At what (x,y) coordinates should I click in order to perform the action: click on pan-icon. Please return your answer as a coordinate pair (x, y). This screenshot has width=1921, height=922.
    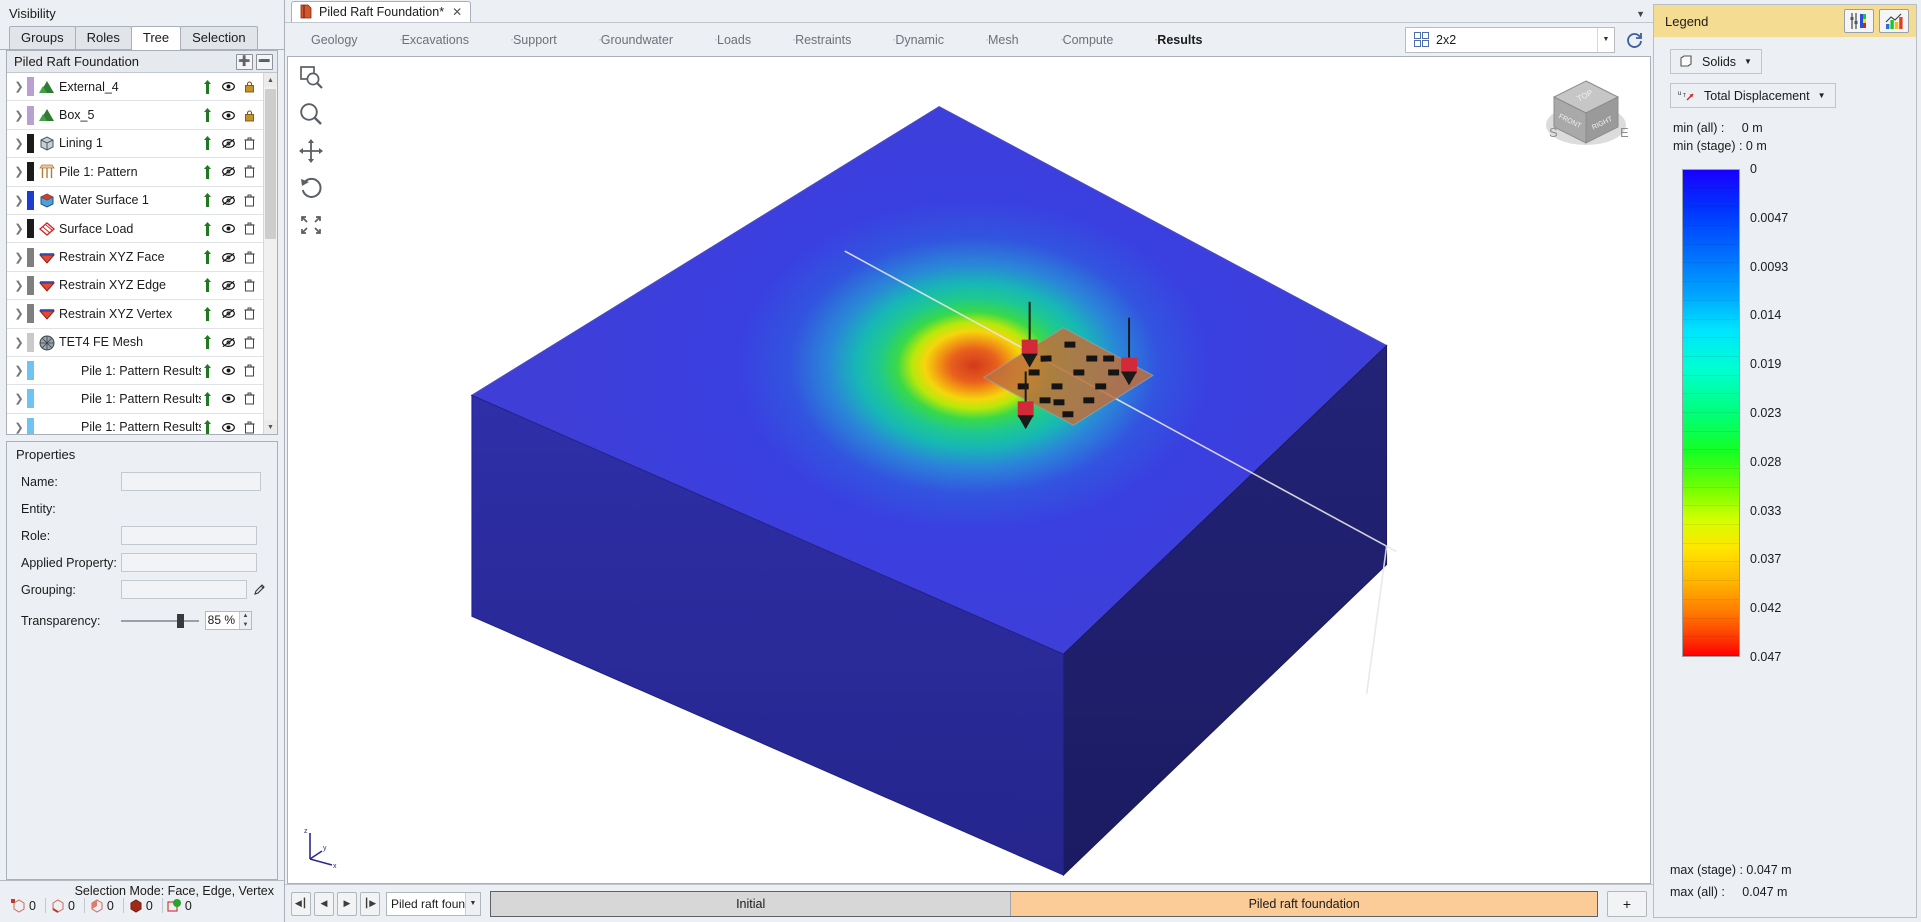
    Looking at the image, I should click on (311, 151).